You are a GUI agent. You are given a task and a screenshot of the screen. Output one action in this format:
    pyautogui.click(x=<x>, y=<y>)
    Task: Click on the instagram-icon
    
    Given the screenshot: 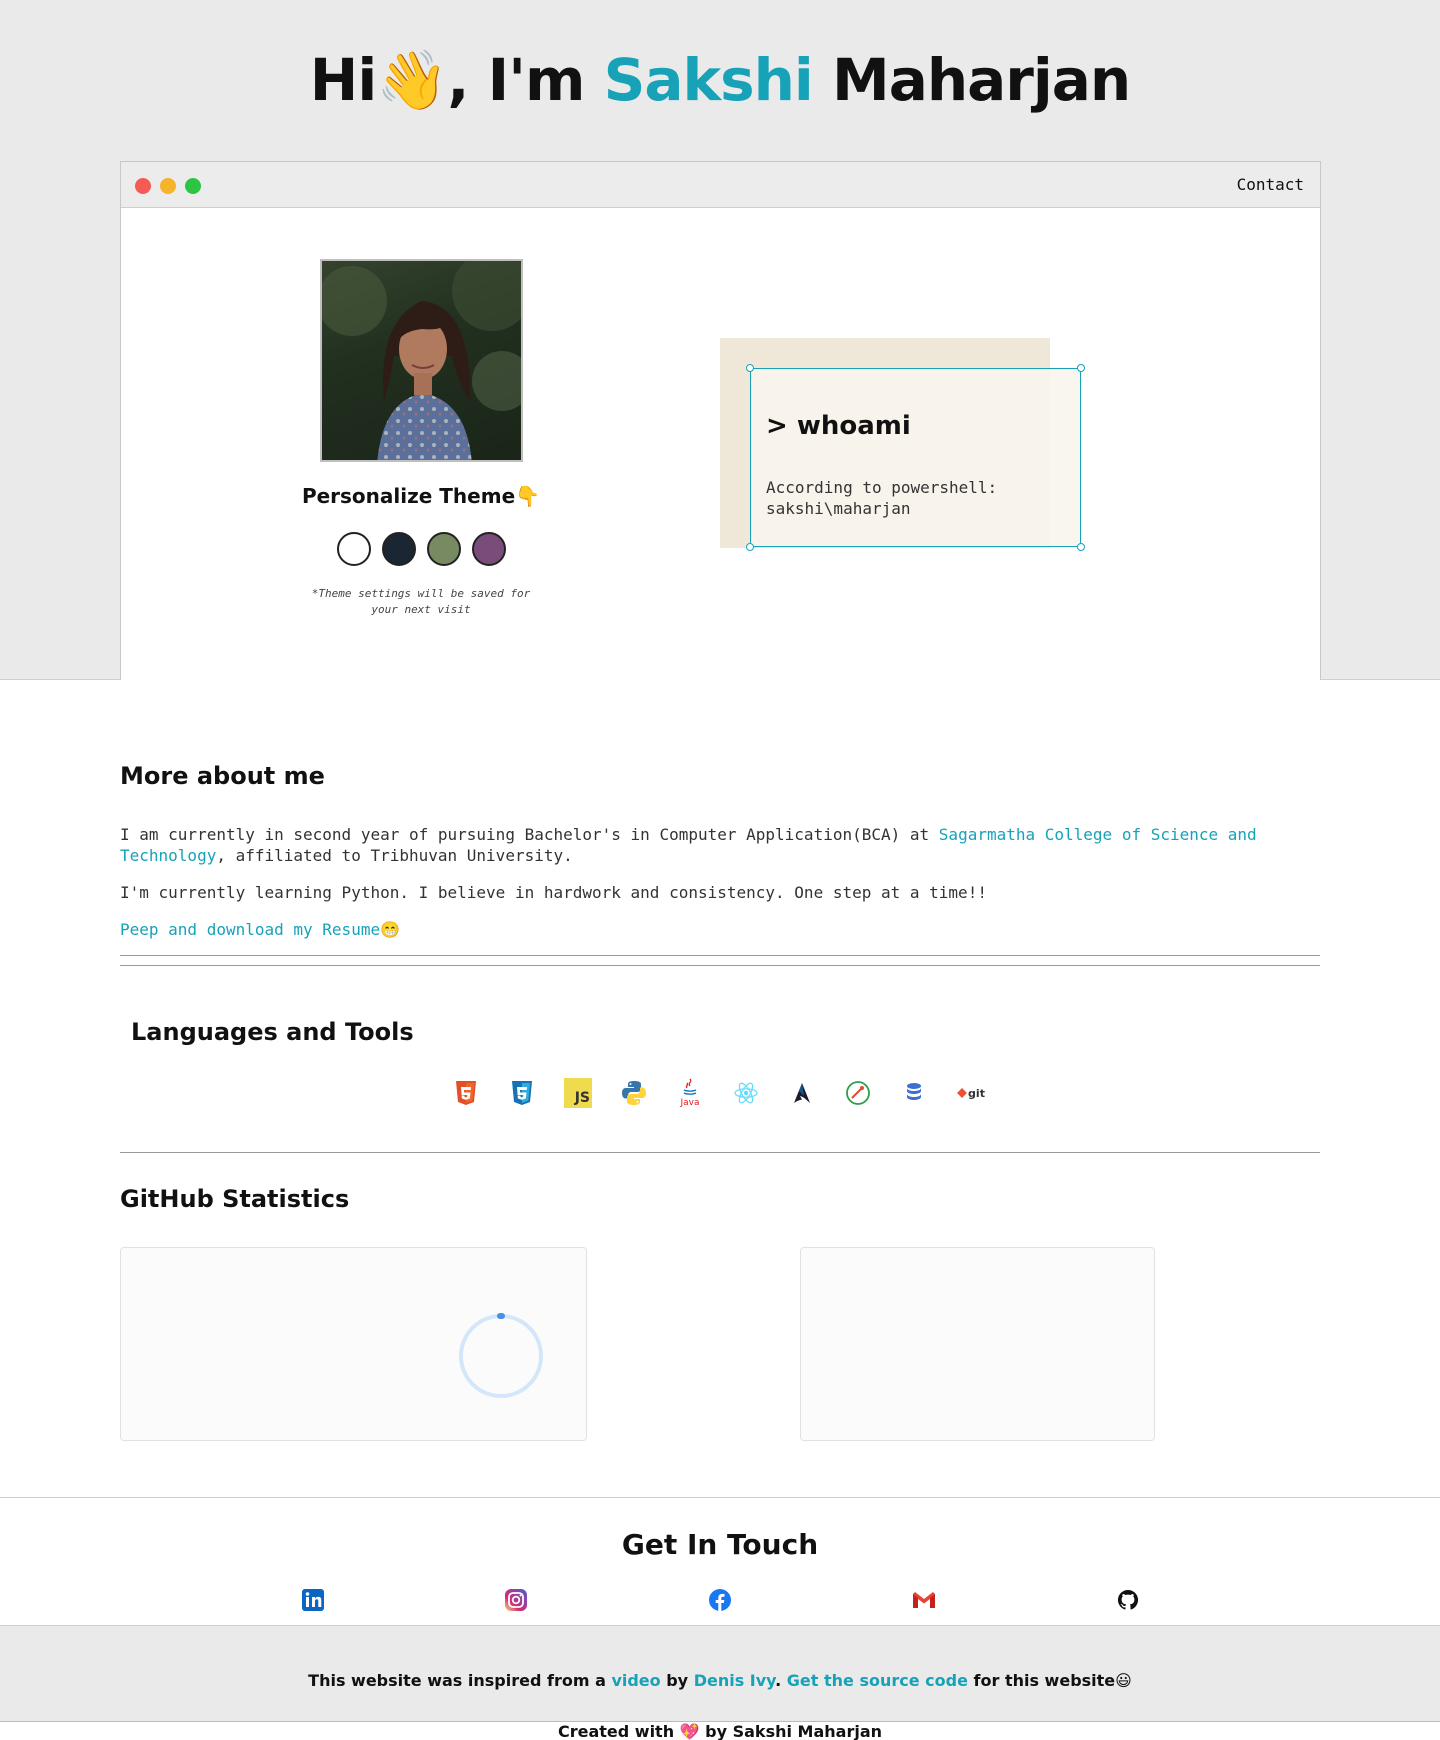 What is the action you would take?
    pyautogui.click(x=516, y=1600)
    